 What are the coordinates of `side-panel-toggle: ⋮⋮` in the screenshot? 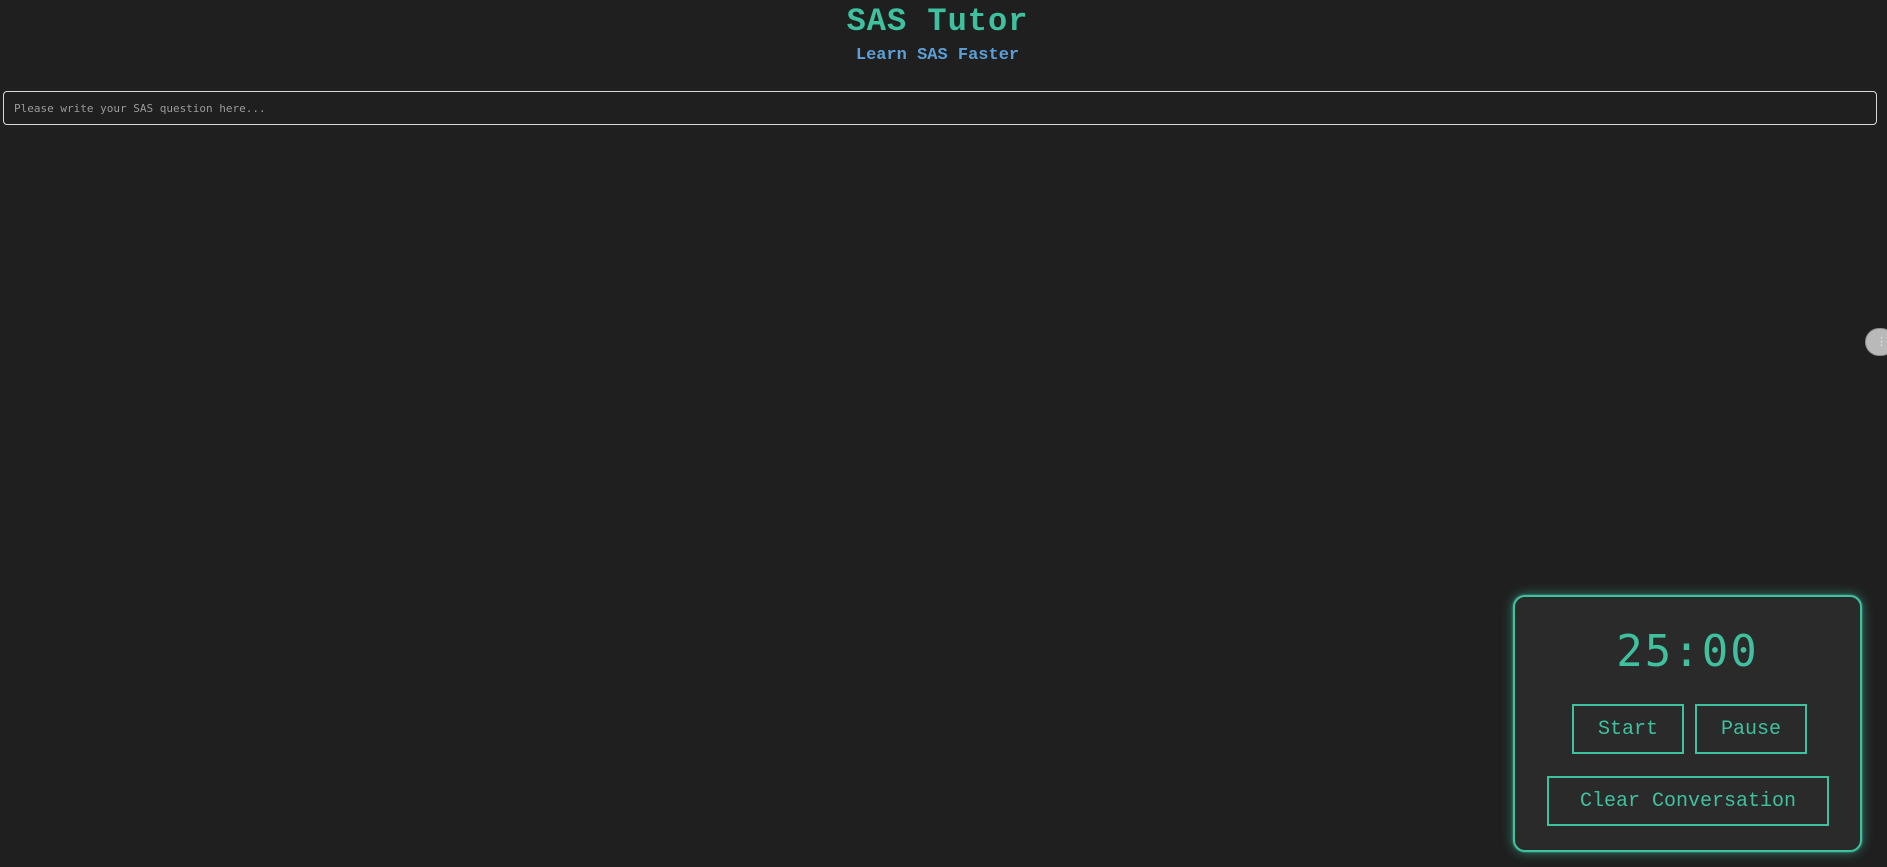 It's located at (1876, 342).